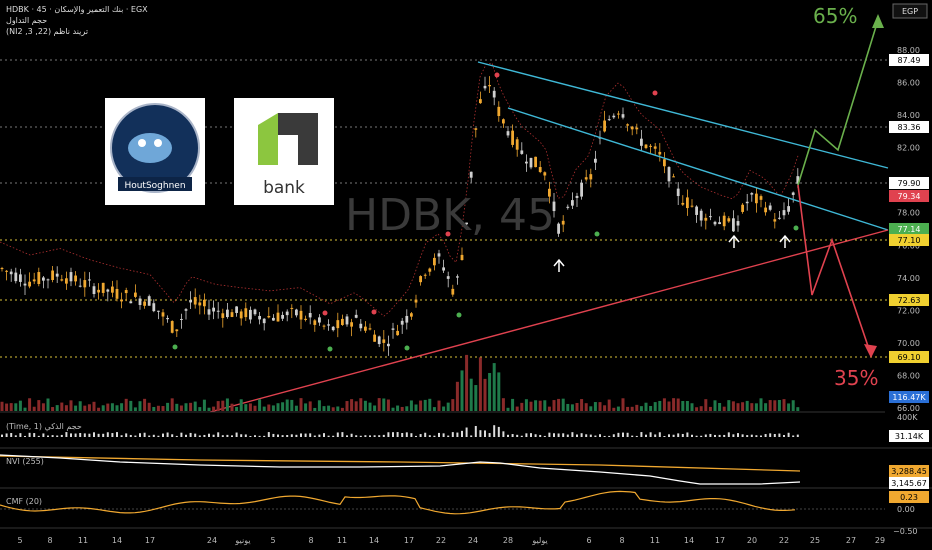 Image resolution: width=932 pixels, height=550 pixels. Describe the element at coordinates (242, 540) in the screenshot. I see `time-axis-tick: يونيو` at that location.